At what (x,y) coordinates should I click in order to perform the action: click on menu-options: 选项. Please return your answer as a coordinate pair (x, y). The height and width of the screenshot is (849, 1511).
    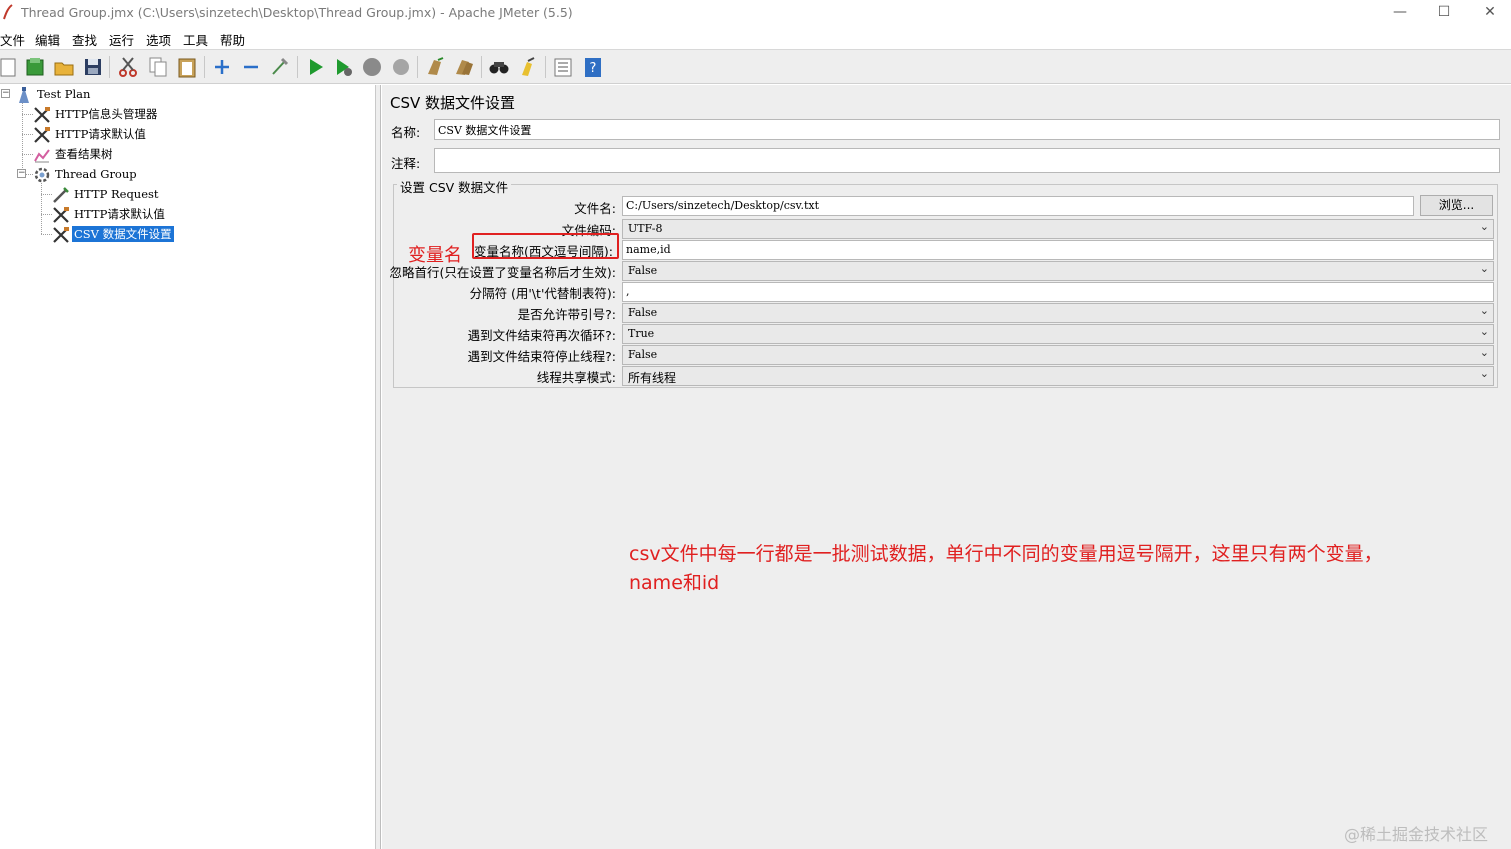
    Looking at the image, I should click on (158, 39).